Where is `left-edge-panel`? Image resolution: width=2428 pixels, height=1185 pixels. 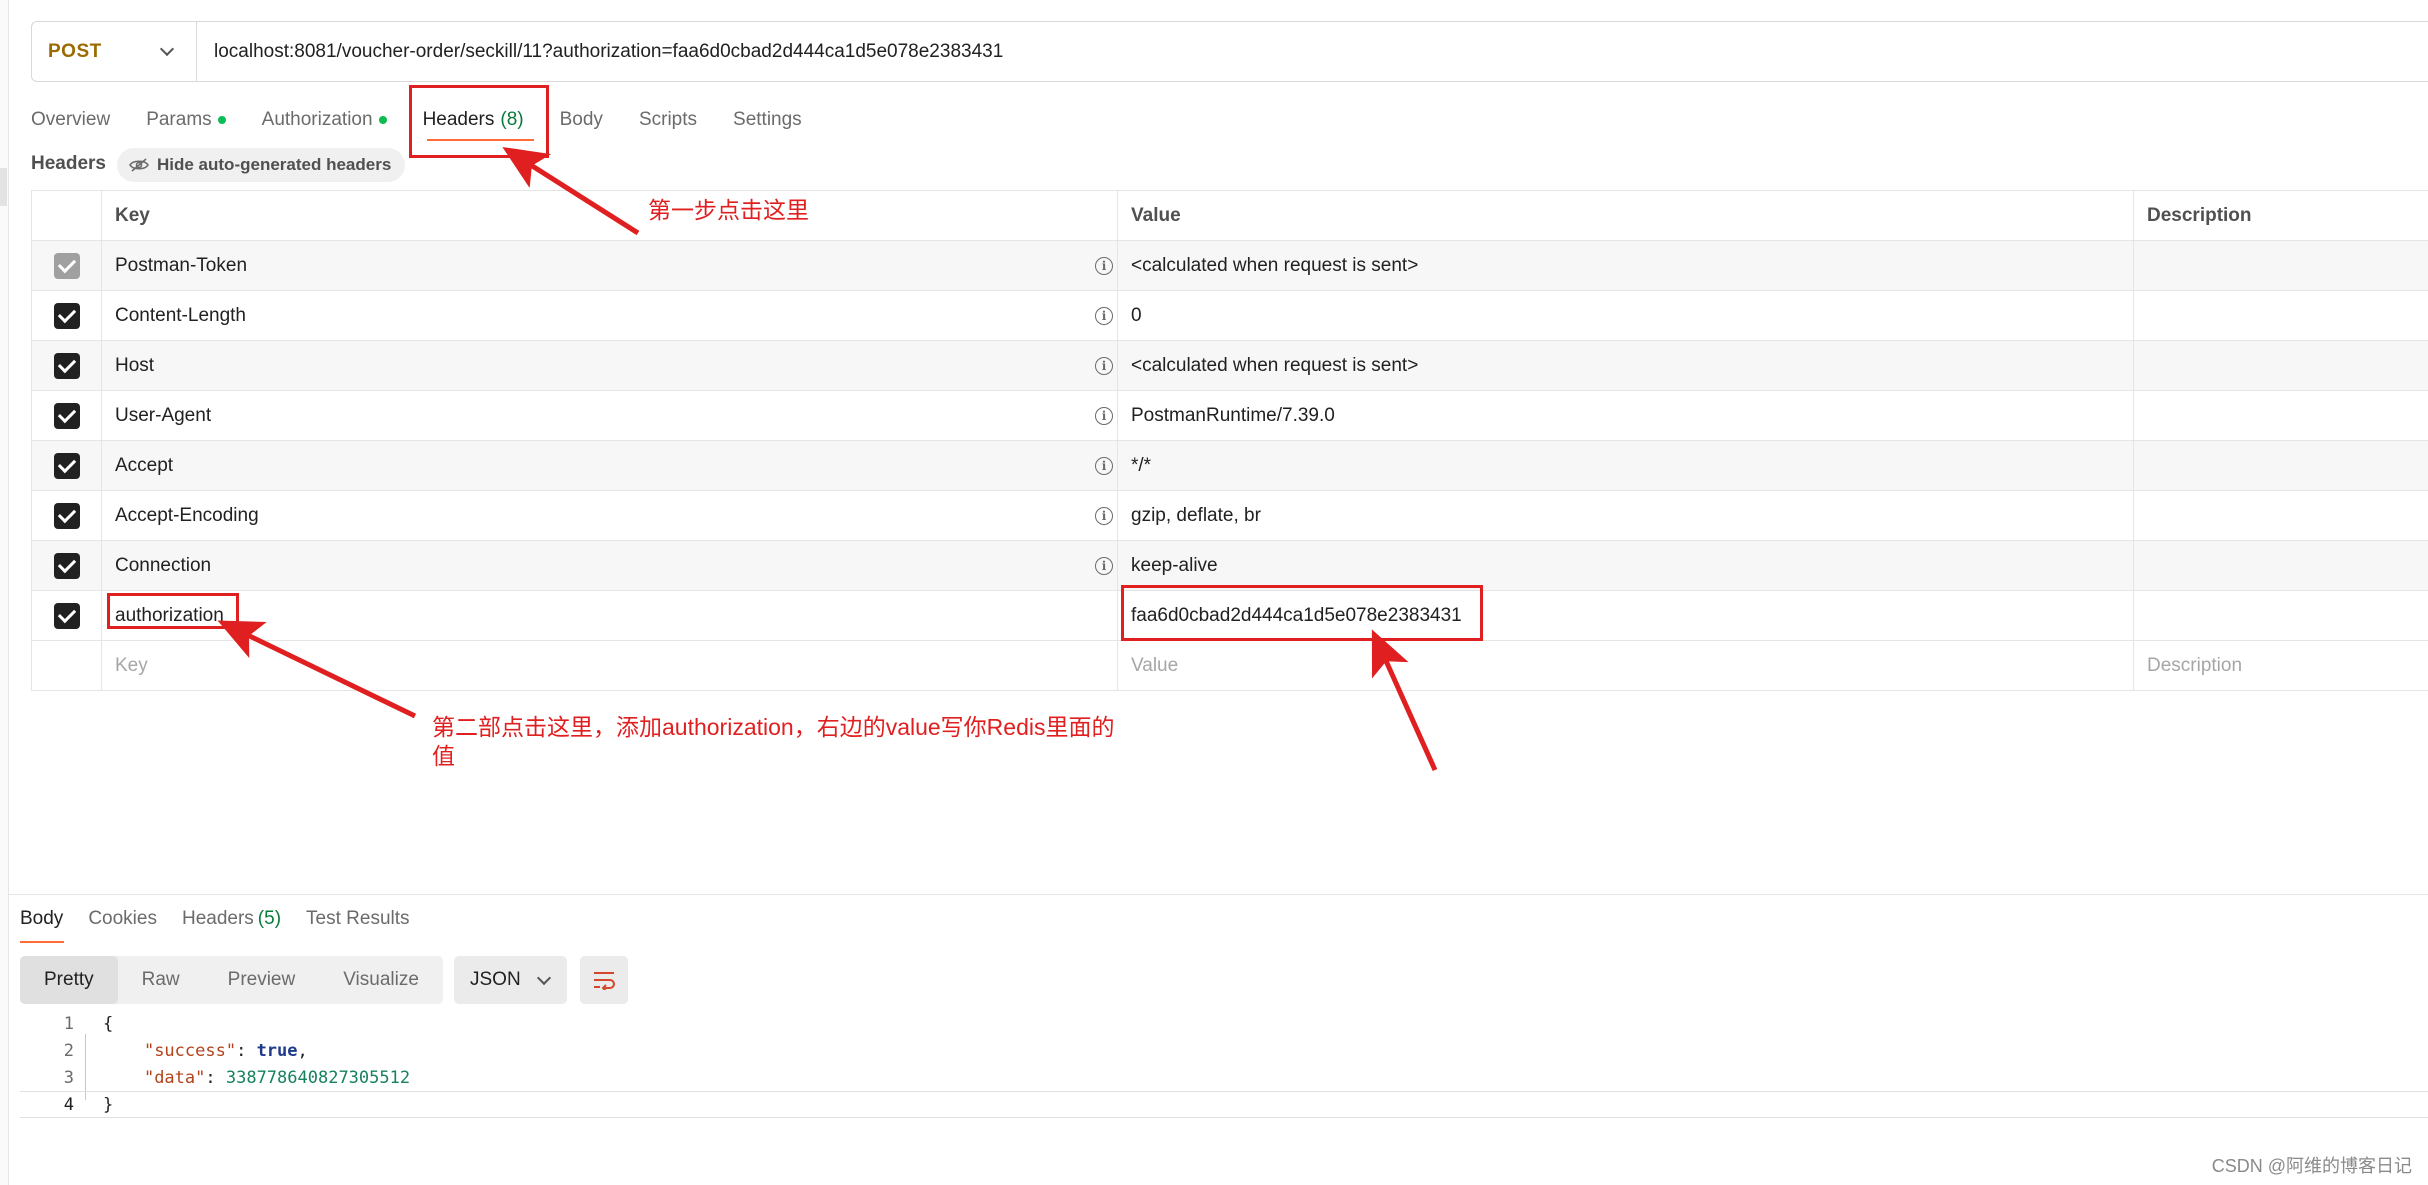
left-edge-panel is located at coordinates (4, 592).